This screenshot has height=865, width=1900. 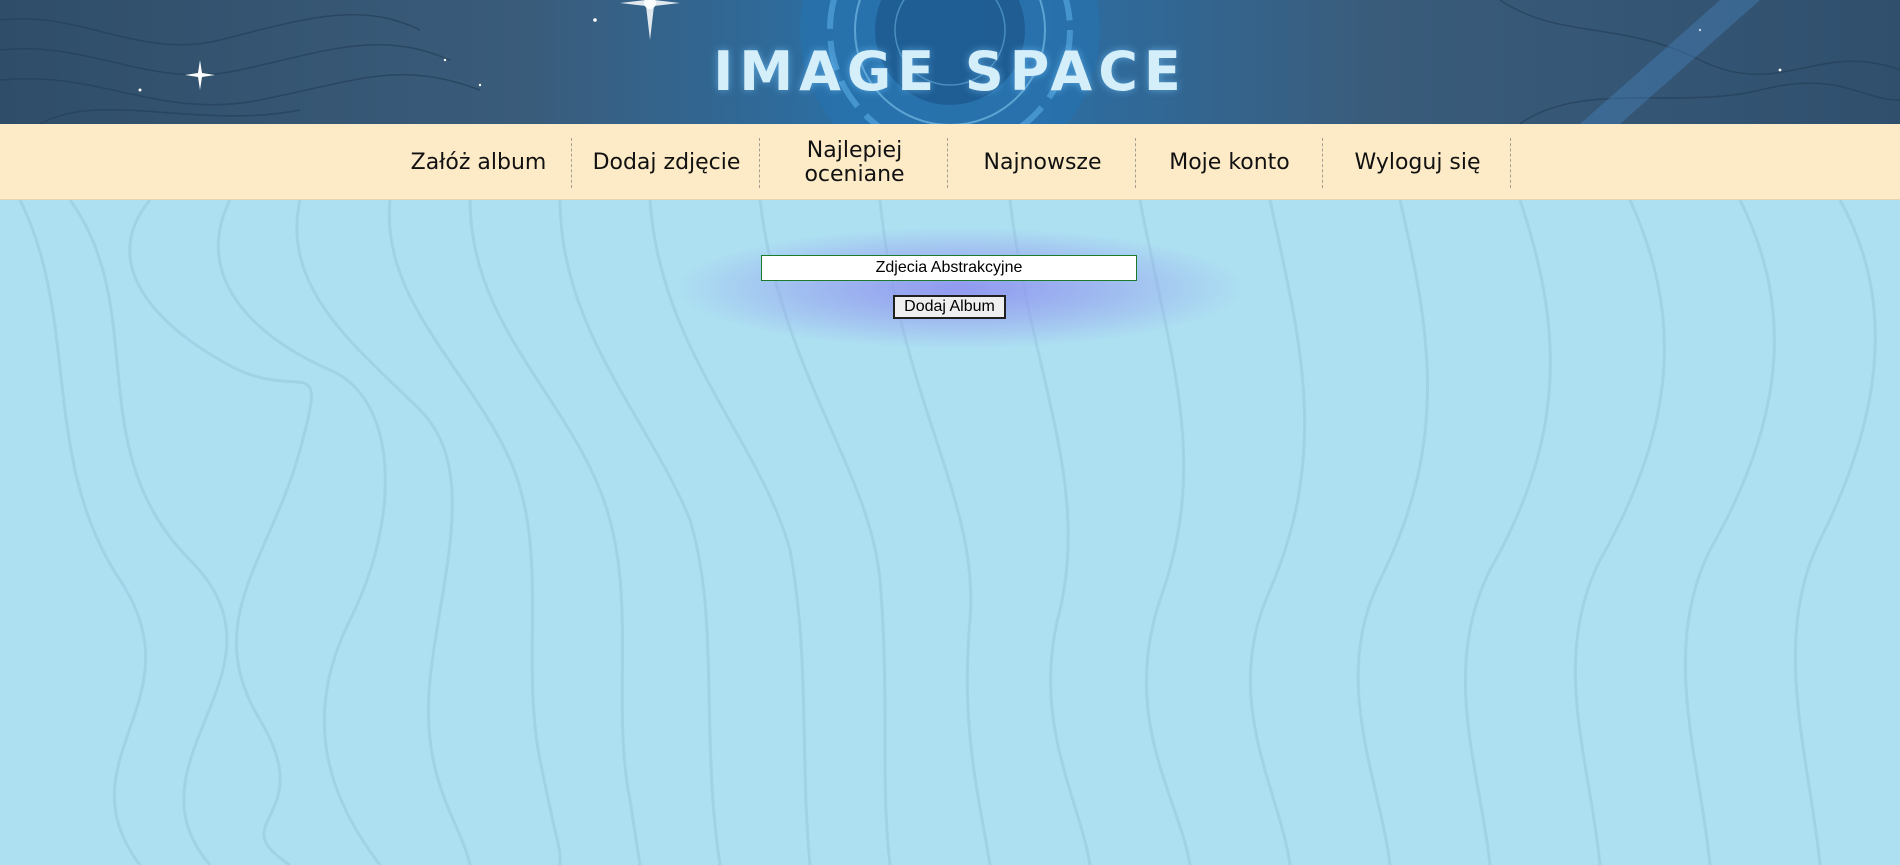 I want to click on site-title: IMAGE SPACE, so click(x=950, y=71).